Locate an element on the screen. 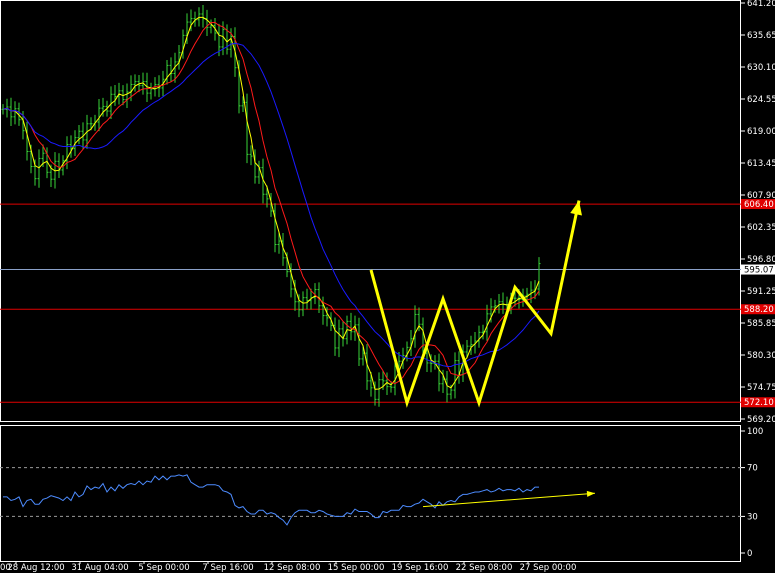 This screenshot has height=573, width=775. oscillator-tick-label: 30 is located at coordinates (752, 517).